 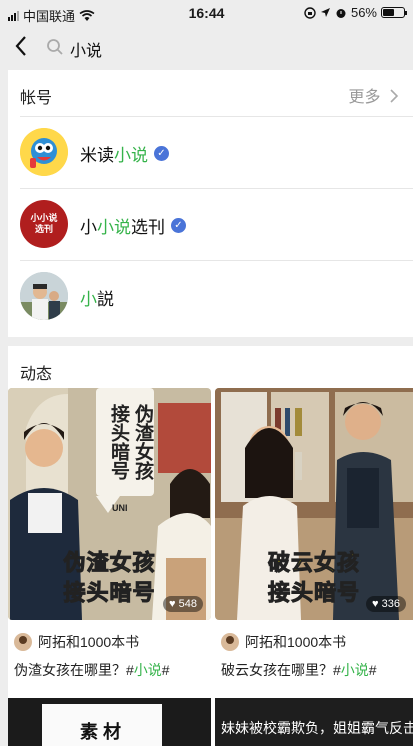 What do you see at coordinates (92, 670) in the screenshot?
I see `post-title: 伪渣女孩在哪里？#小说#` at bounding box center [92, 670].